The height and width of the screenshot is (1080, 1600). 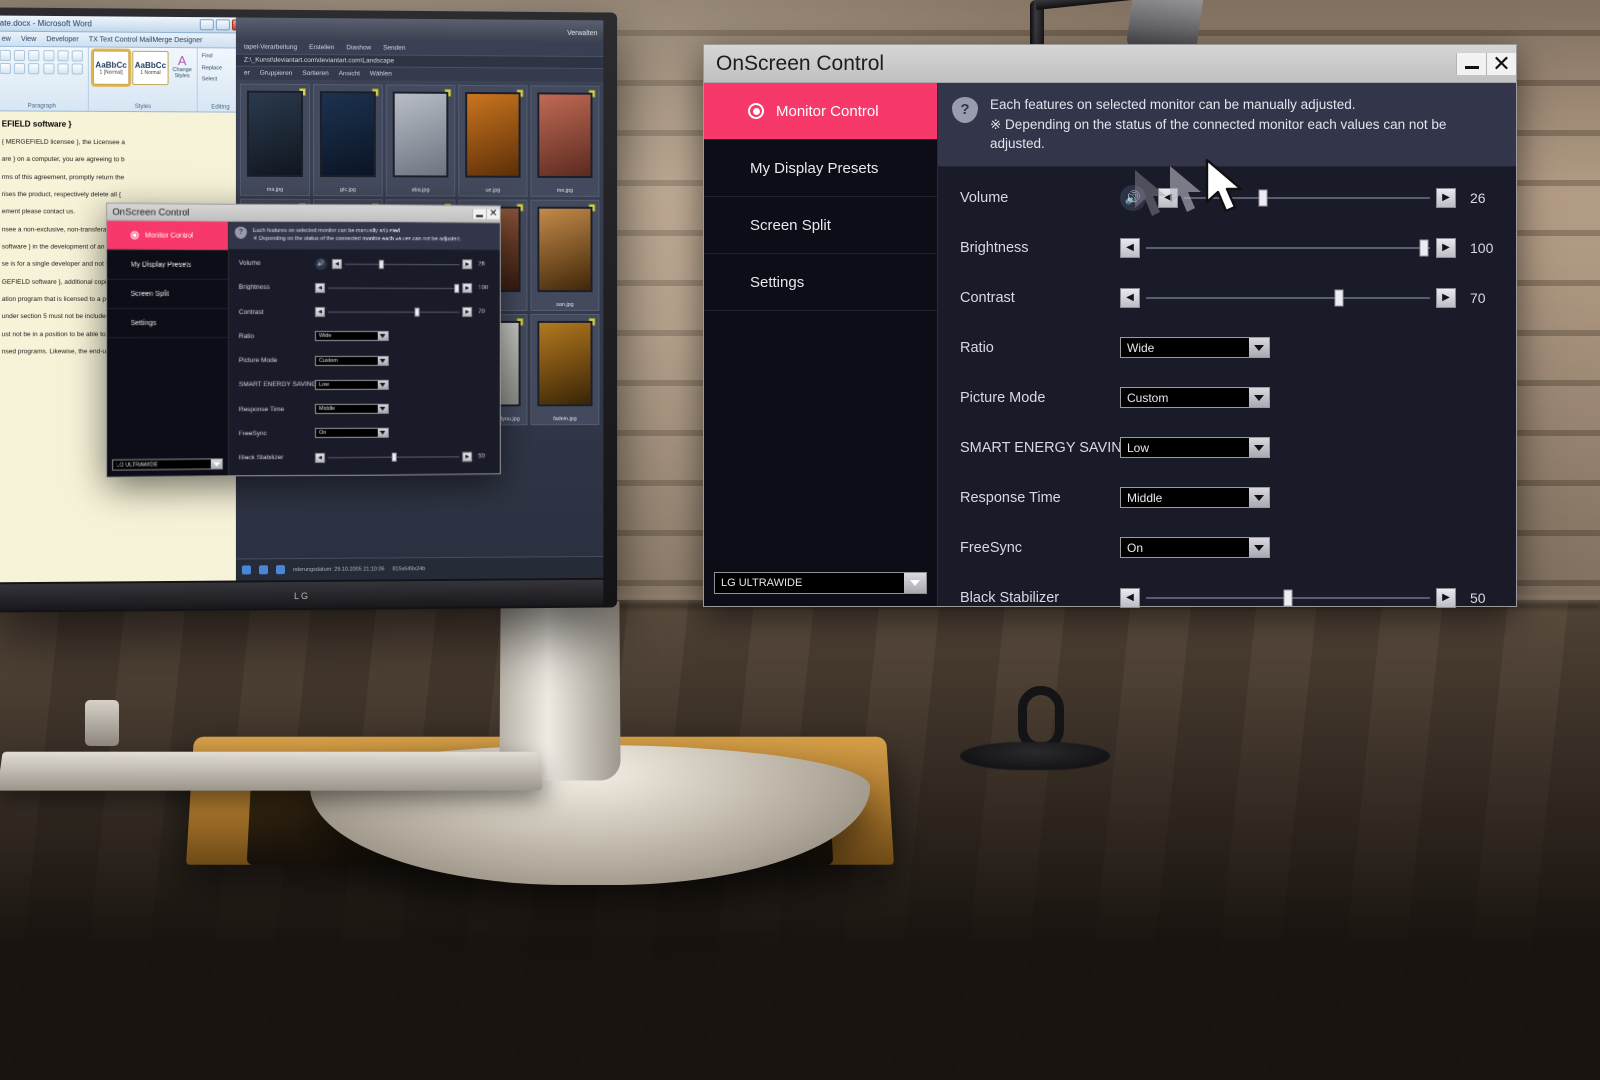 What do you see at coordinates (420, 140) in the screenshot?
I see `thumbnail-item: aba.jpg` at bounding box center [420, 140].